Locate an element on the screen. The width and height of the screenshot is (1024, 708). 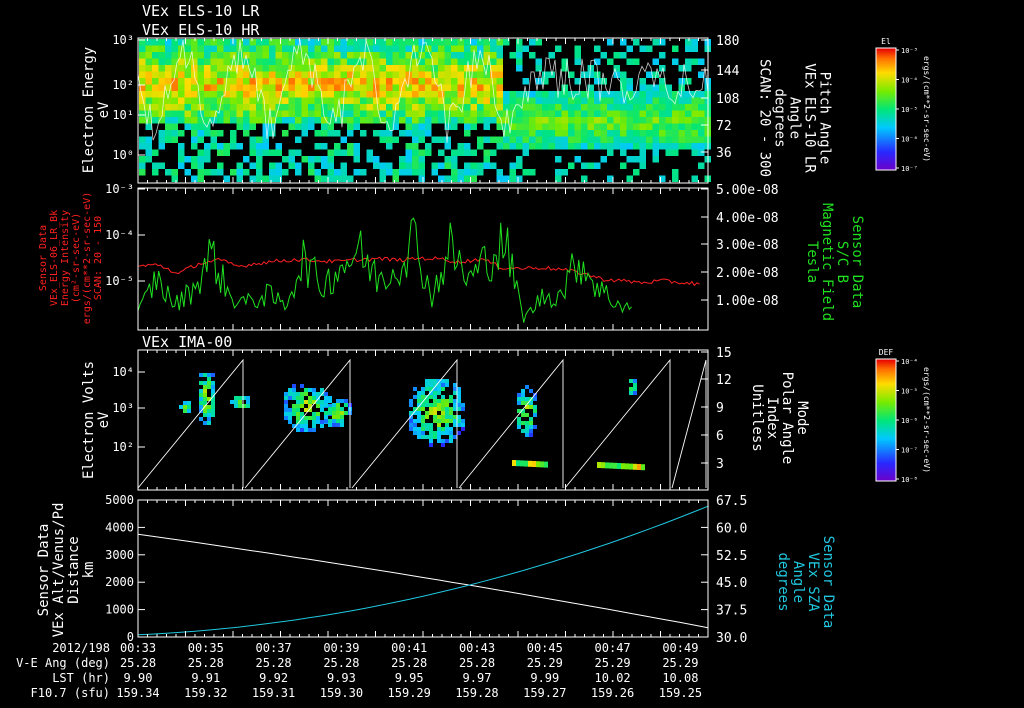
time-axis-cell: 159.32 is located at coordinates (205, 693).